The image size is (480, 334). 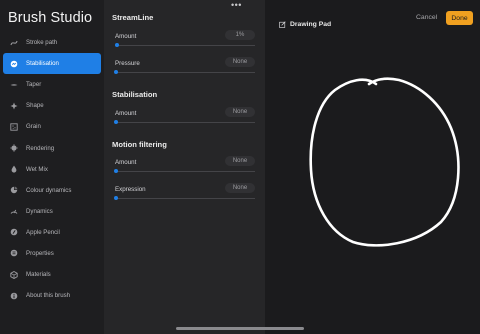 I want to click on sidebar-item-apple-pencil: Apple Pencil, so click(x=52, y=232).